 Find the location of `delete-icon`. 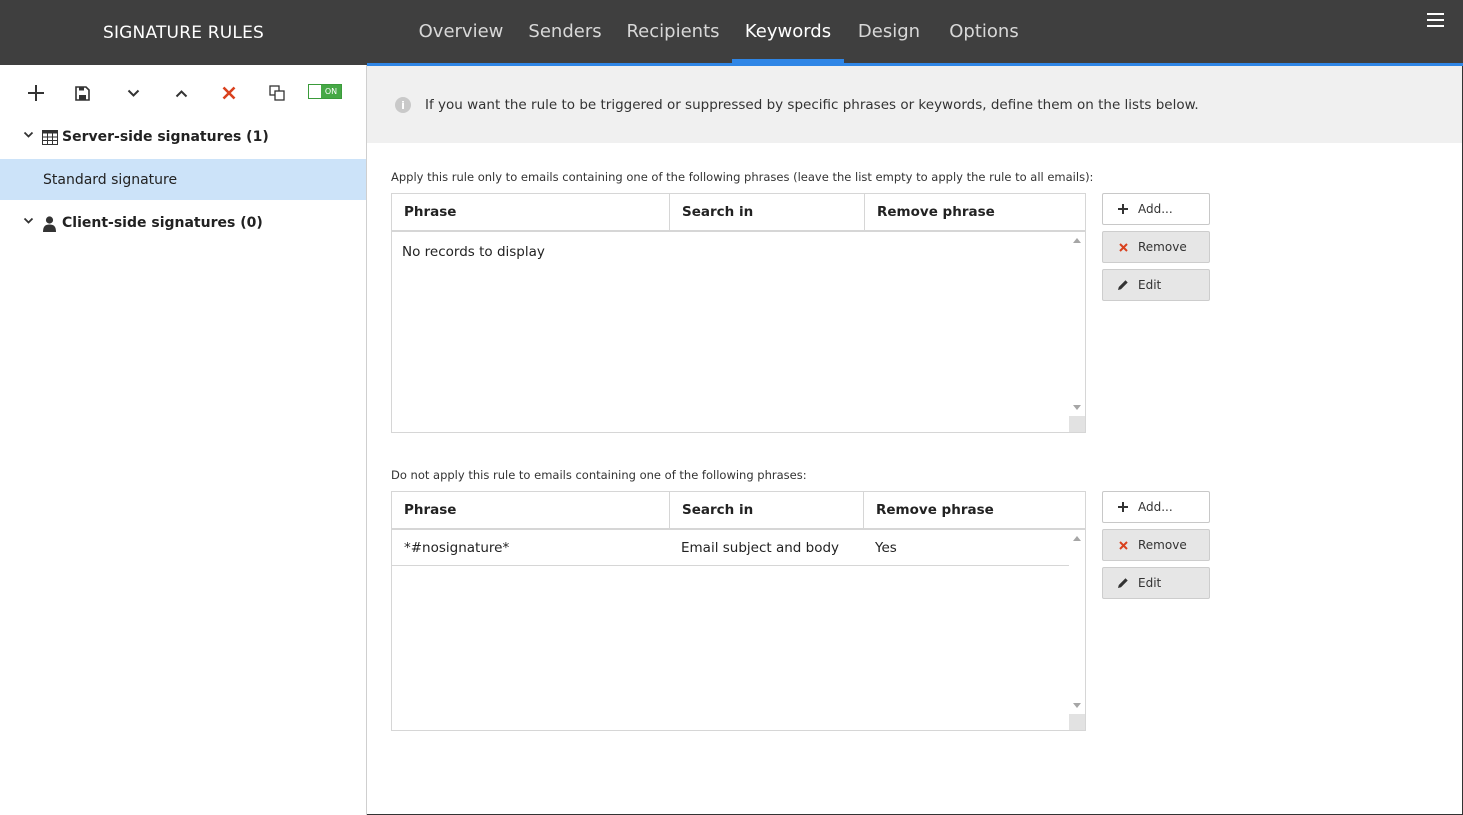

delete-icon is located at coordinates (229, 93).